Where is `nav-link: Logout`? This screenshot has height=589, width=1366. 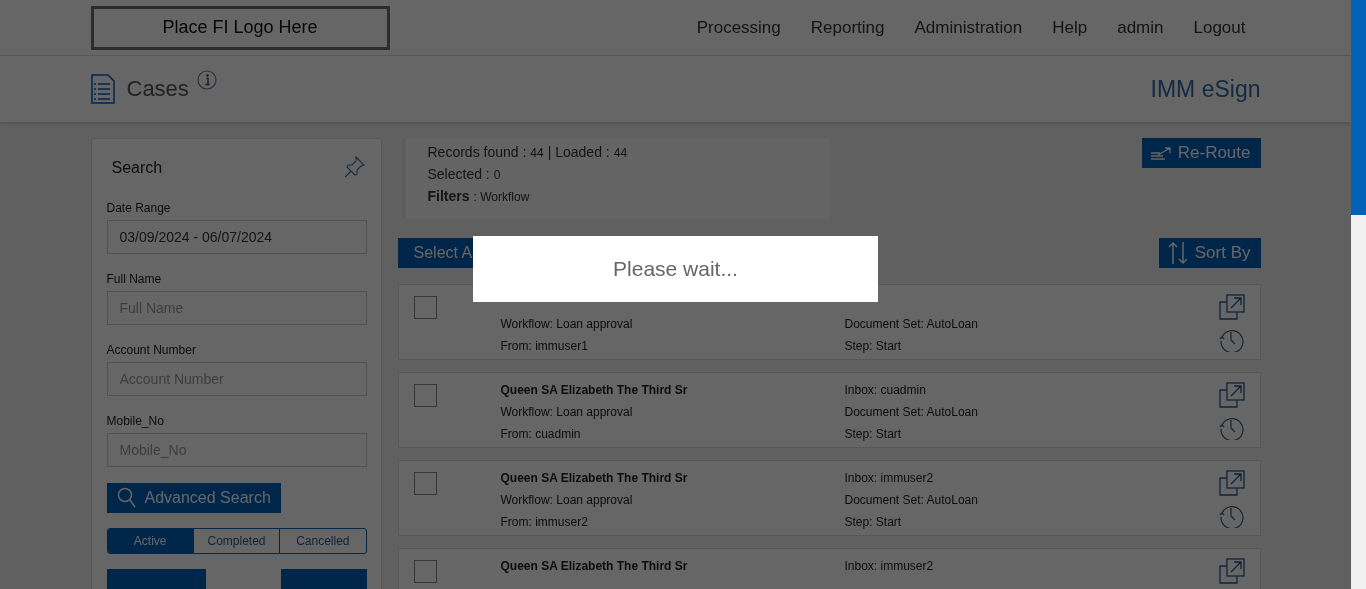 nav-link: Logout is located at coordinates (1219, 27).